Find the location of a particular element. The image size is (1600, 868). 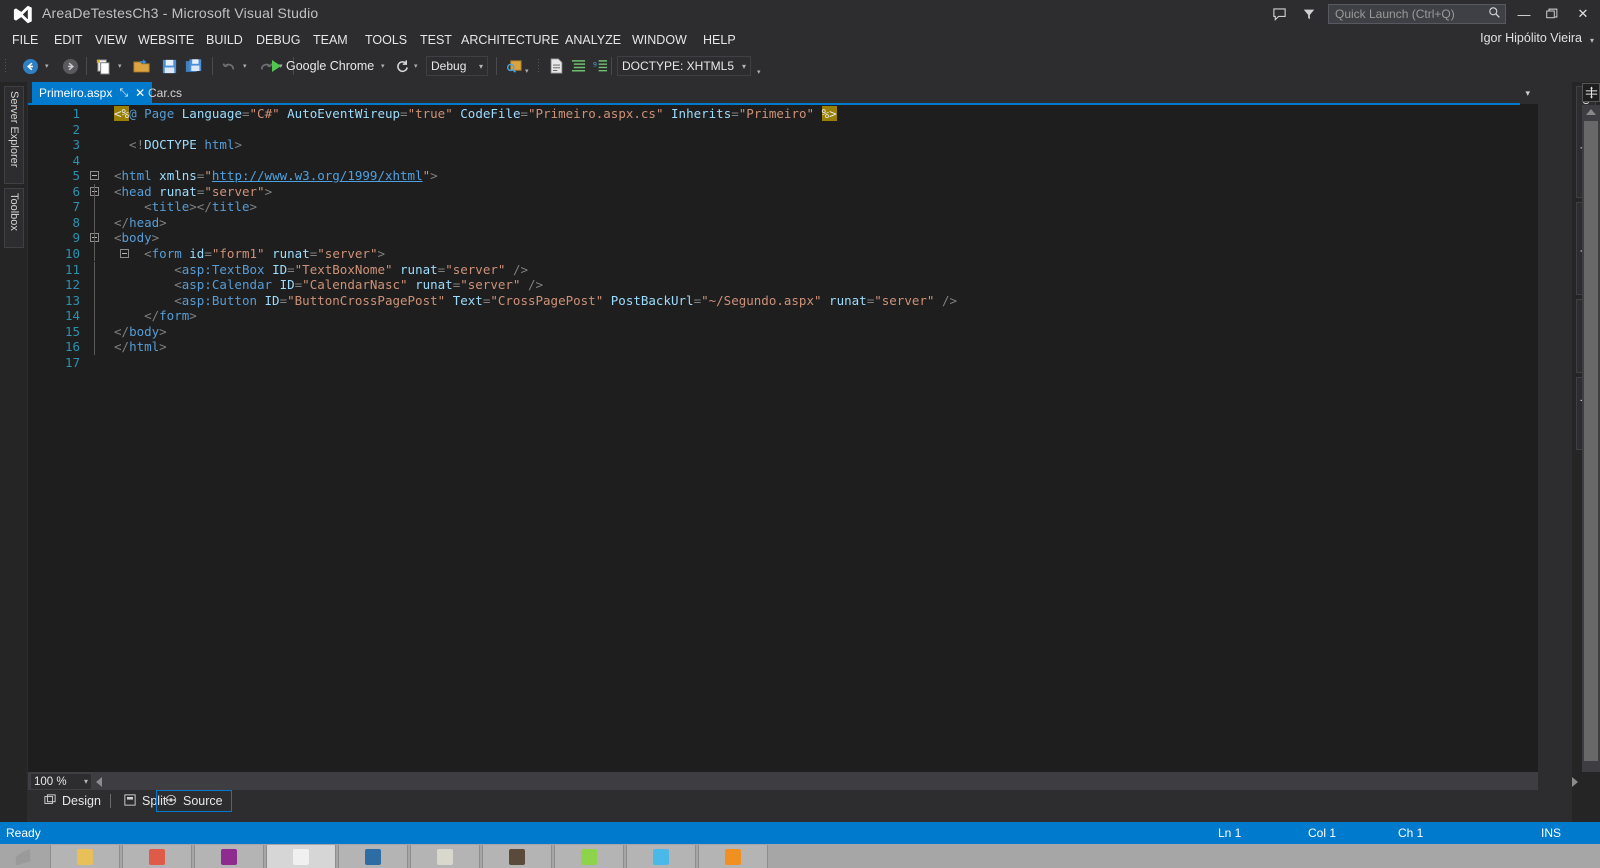

menu-website: WEBSITE is located at coordinates (166, 40).